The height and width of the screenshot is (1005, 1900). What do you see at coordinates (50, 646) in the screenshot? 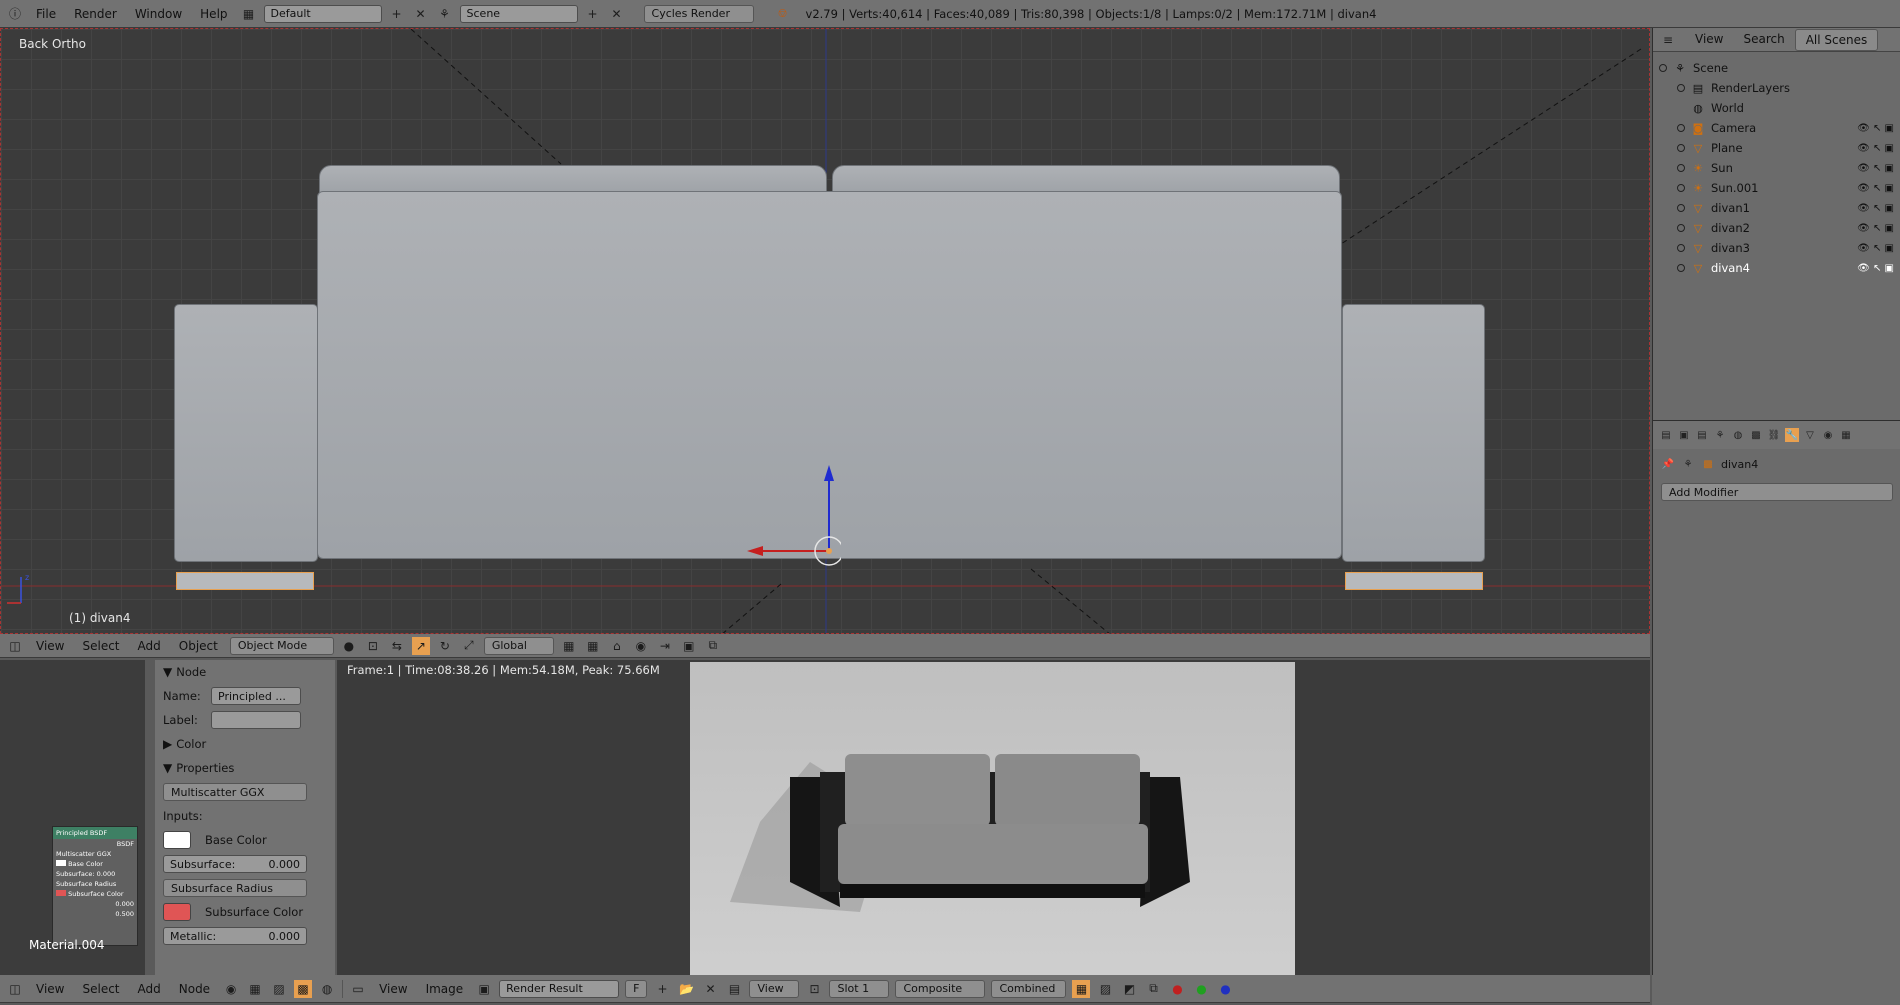
I see `menu-view: View` at bounding box center [50, 646].